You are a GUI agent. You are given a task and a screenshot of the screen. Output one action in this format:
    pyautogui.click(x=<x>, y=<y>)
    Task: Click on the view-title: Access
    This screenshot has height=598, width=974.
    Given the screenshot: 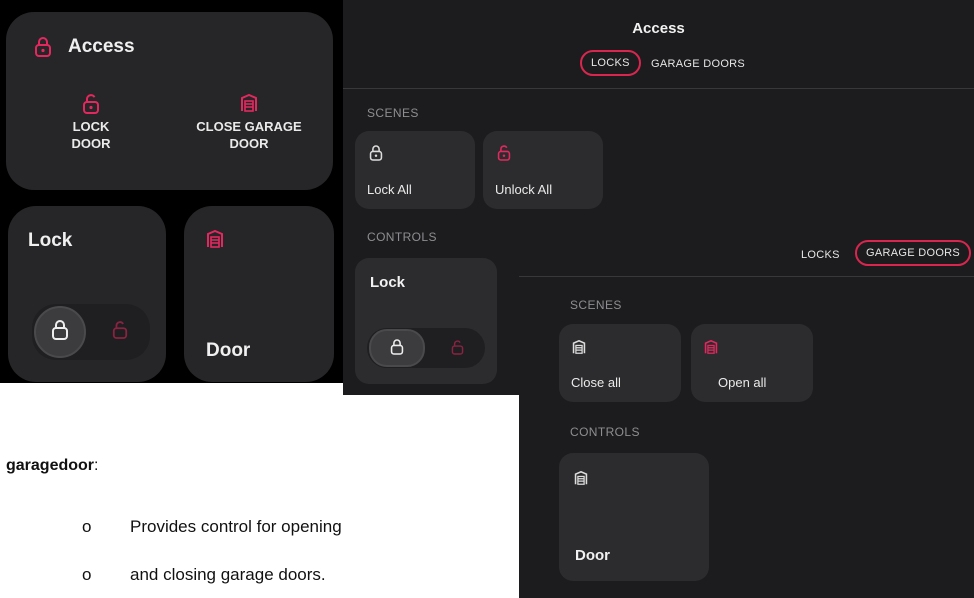 What is the action you would take?
    pyautogui.click(x=658, y=28)
    